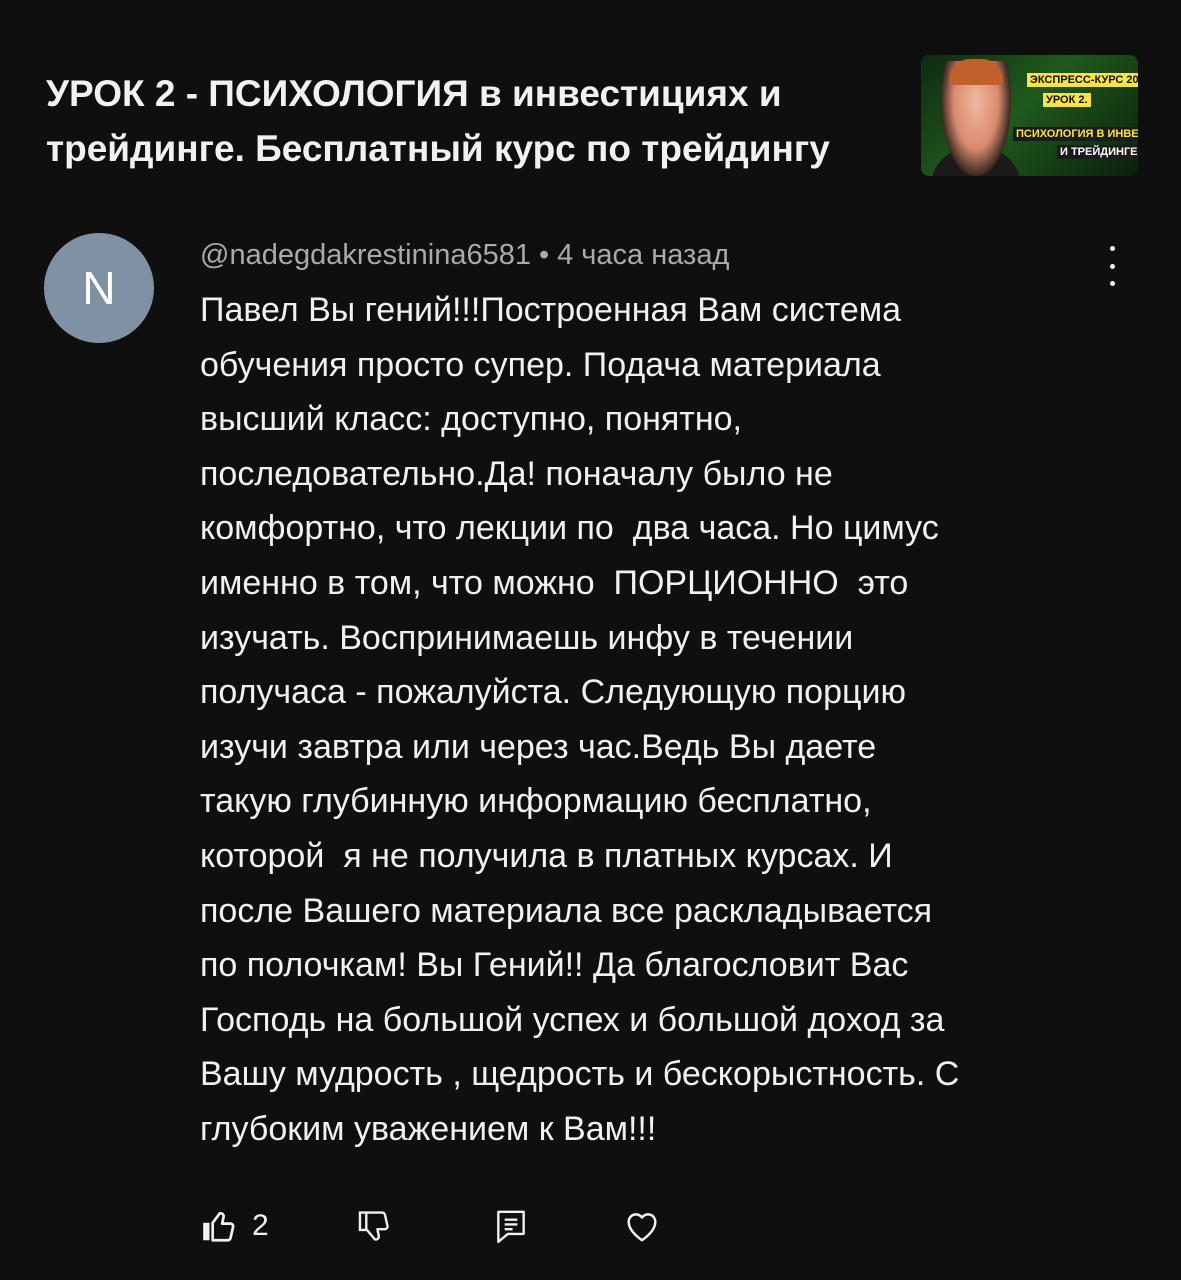 Image resolution: width=1181 pixels, height=1280 pixels. Describe the element at coordinates (365, 255) in the screenshot. I see `comment-author: @nadegdakrestinina6581` at that location.